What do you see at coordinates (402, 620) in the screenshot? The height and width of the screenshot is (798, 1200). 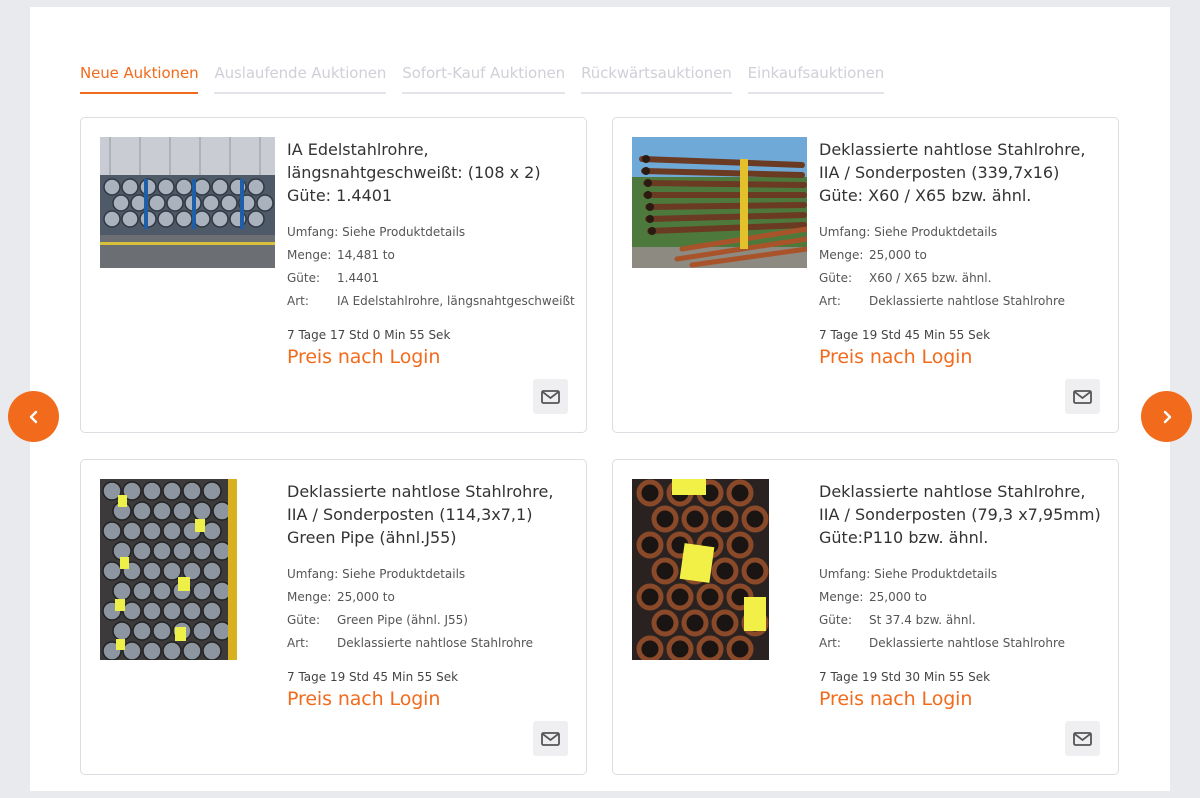 I see `spec-value-guete: Green Pipe (ähnl. J55)` at bounding box center [402, 620].